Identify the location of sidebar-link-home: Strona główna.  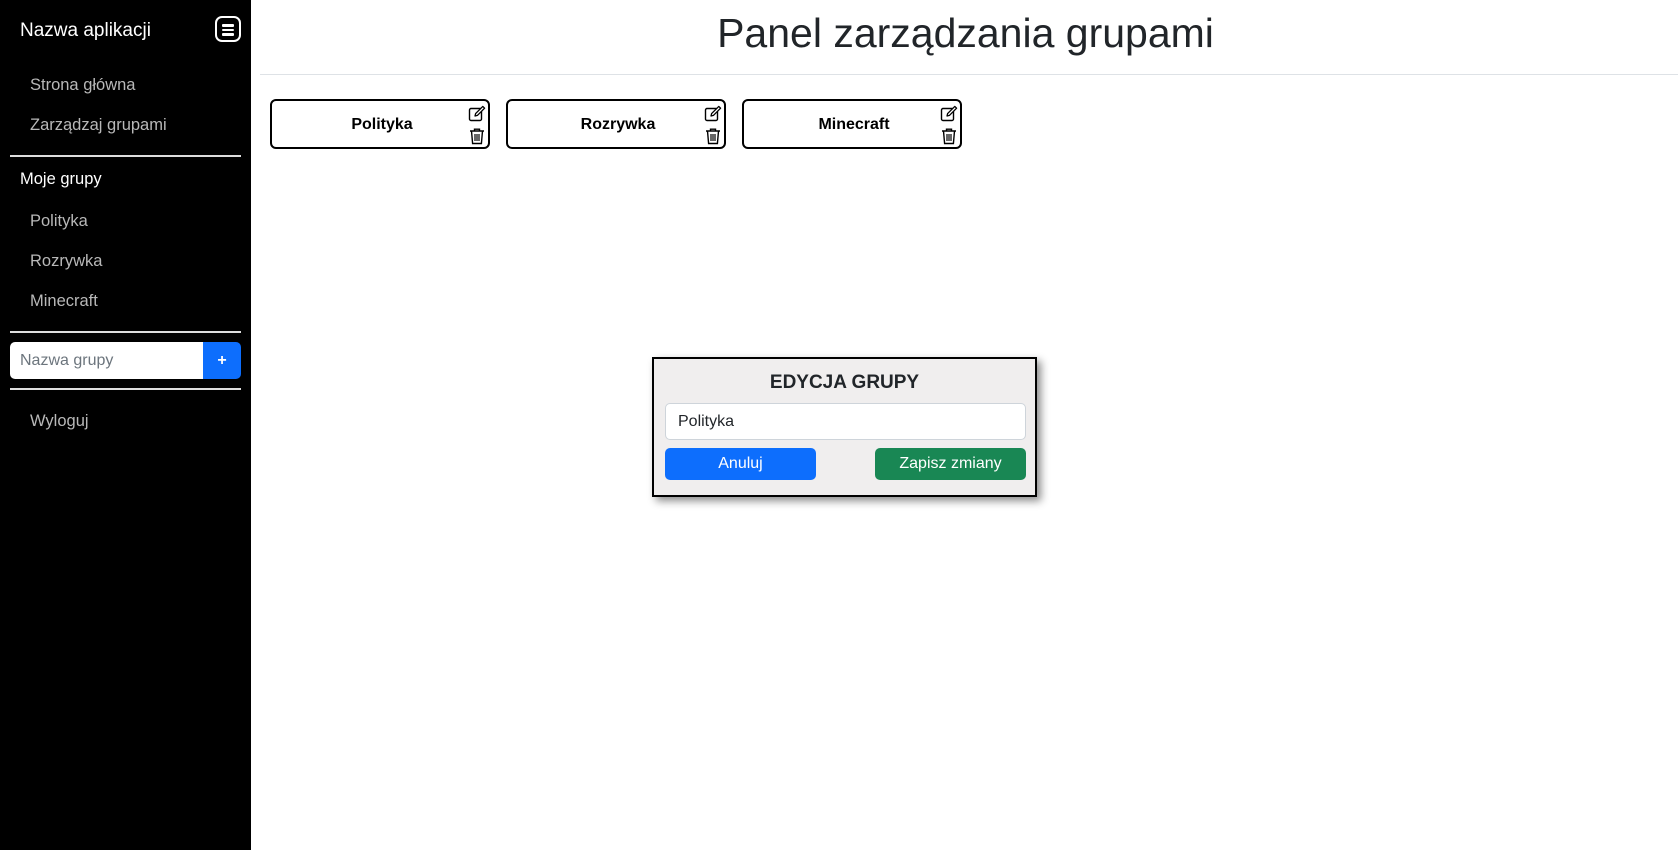
(83, 85).